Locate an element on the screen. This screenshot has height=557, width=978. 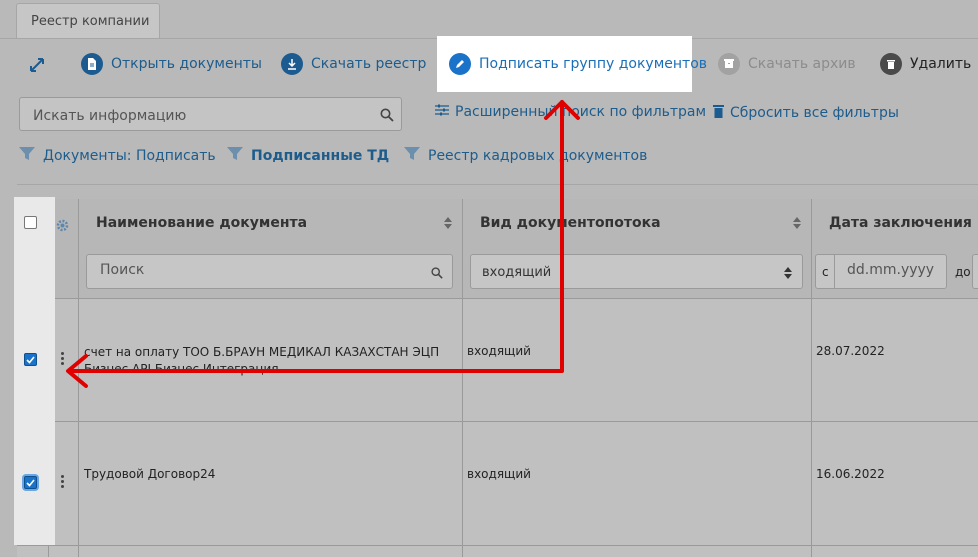
date-from-box is located at coordinates (890, 271).